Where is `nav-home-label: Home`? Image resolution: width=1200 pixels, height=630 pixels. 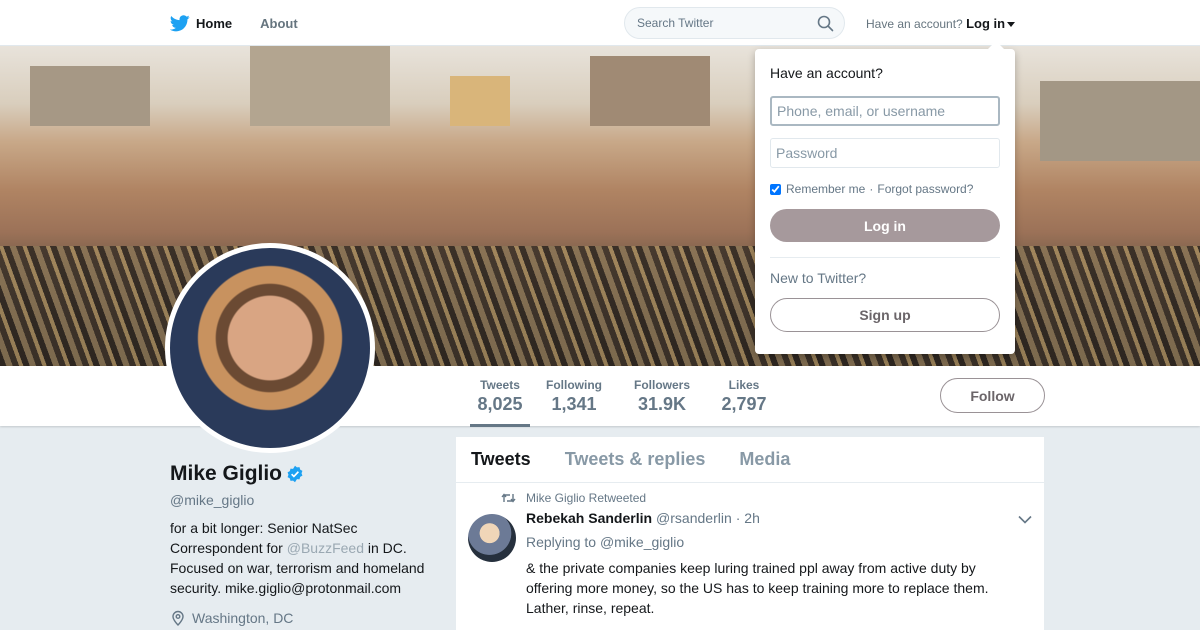 nav-home-label: Home is located at coordinates (214, 23).